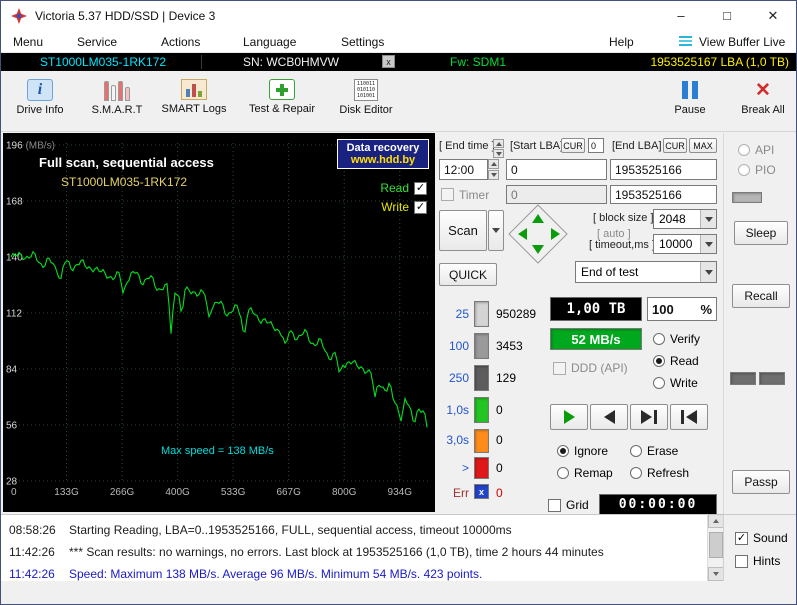 This screenshot has height=605, width=797. Describe the element at coordinates (773, 15) in the screenshot. I see `close-button: ✕` at that location.